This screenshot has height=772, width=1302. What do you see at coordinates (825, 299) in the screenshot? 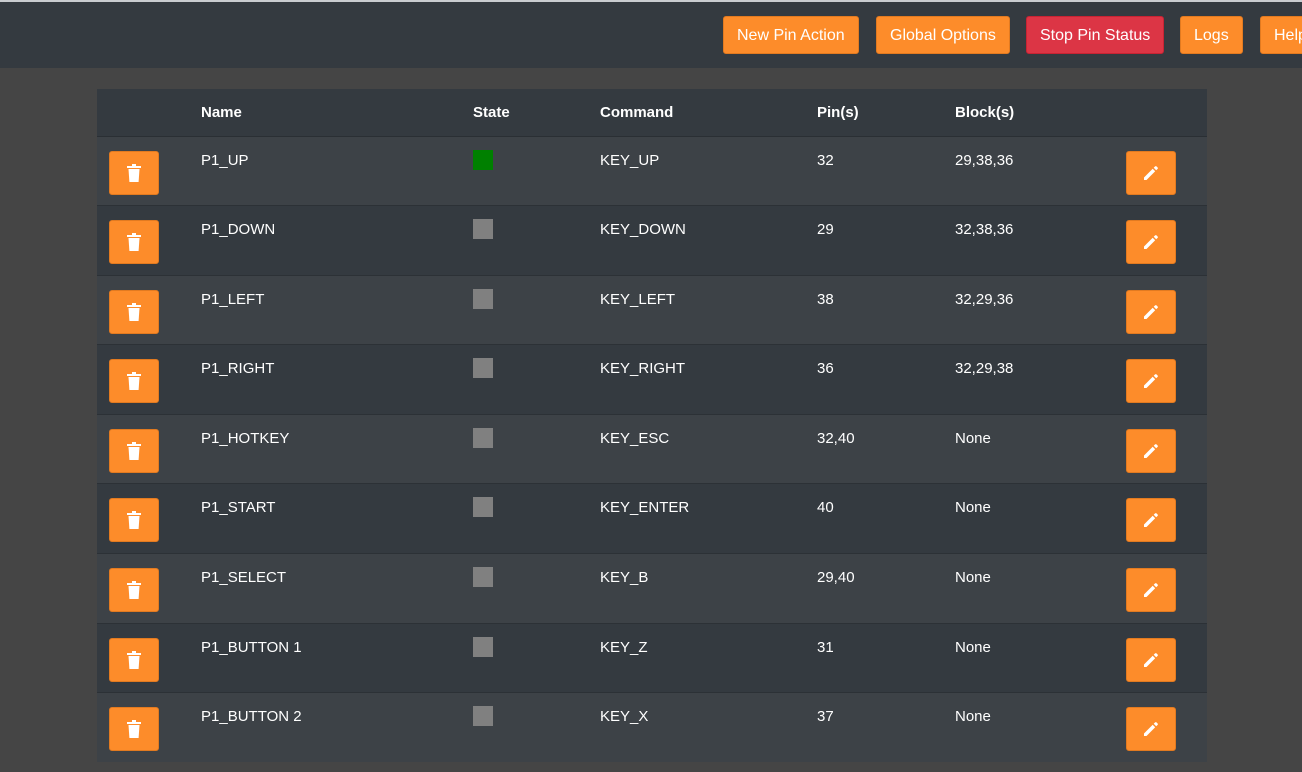
I see `pin-numbers: 38` at bounding box center [825, 299].